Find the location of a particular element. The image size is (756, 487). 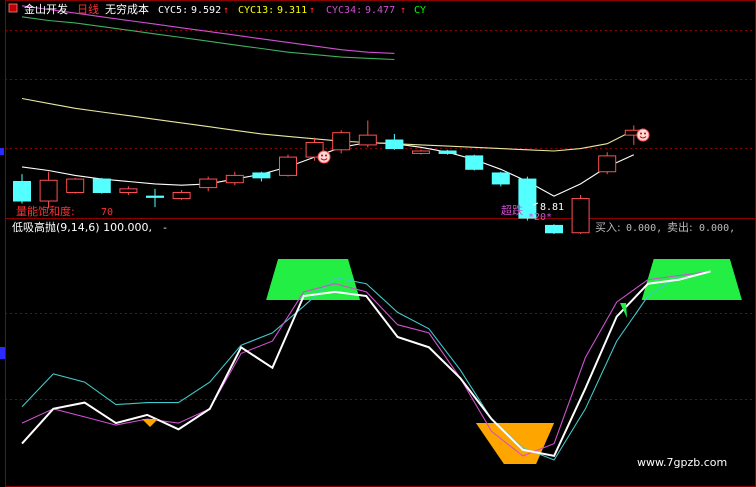

low-marker-sub: *20* is located at coordinates (540, 217).